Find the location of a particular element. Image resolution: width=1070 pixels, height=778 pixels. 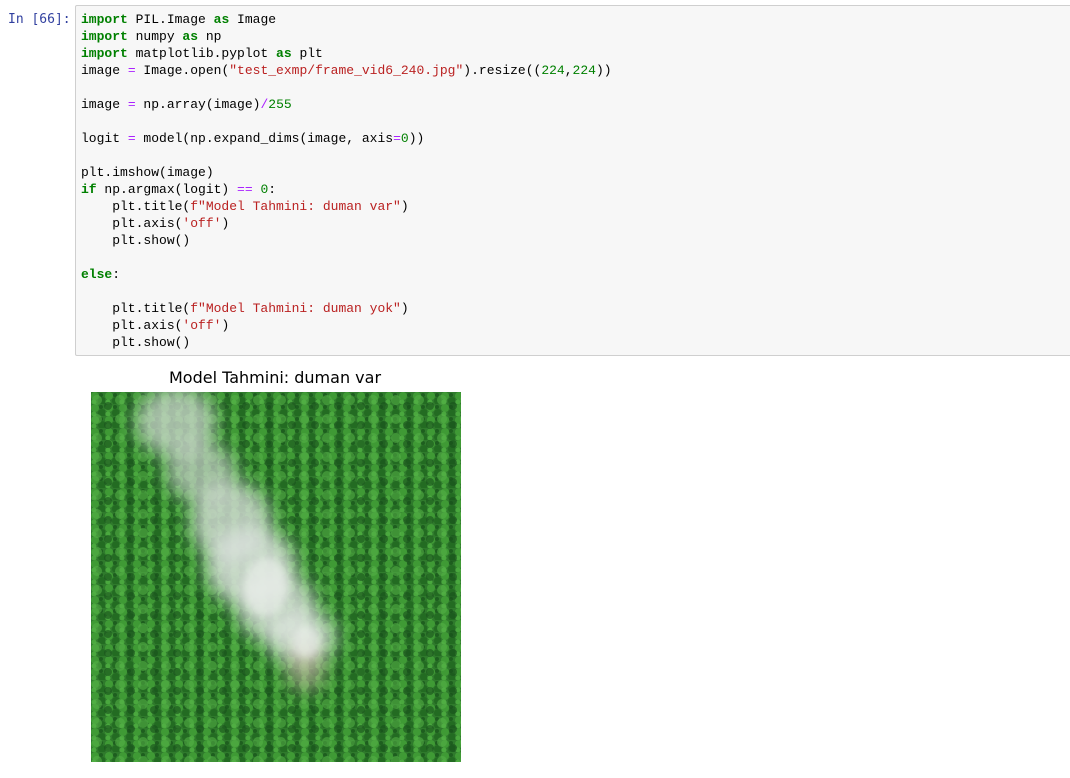

code-token: logit is located at coordinates (104, 138).